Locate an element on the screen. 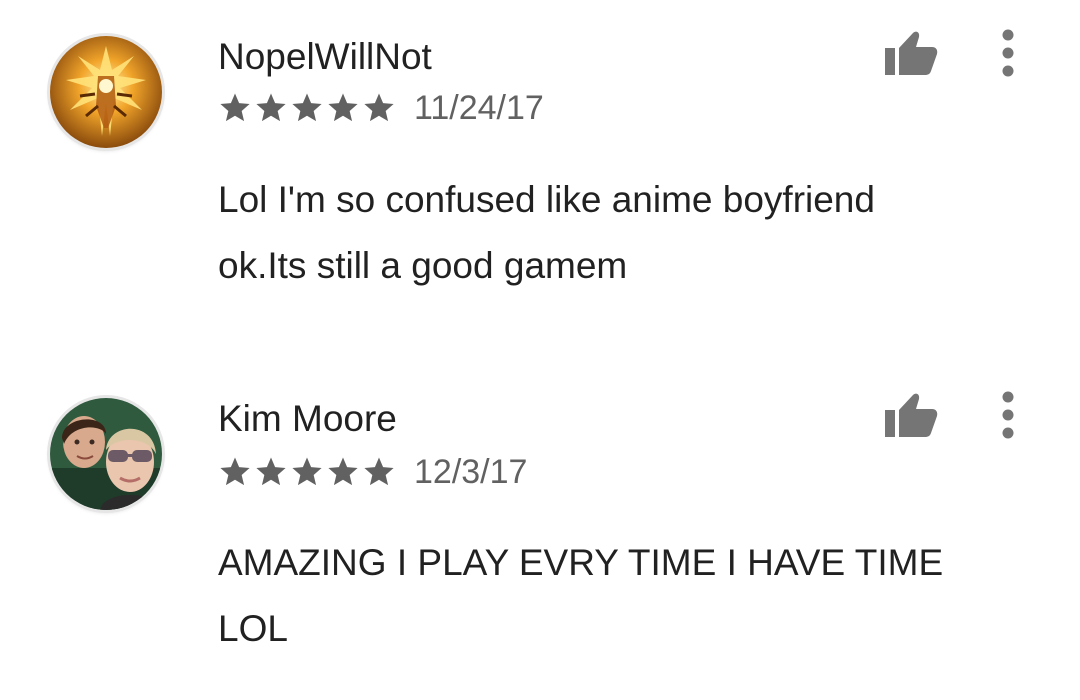  author-name: Kim Moore is located at coordinates (307, 418).